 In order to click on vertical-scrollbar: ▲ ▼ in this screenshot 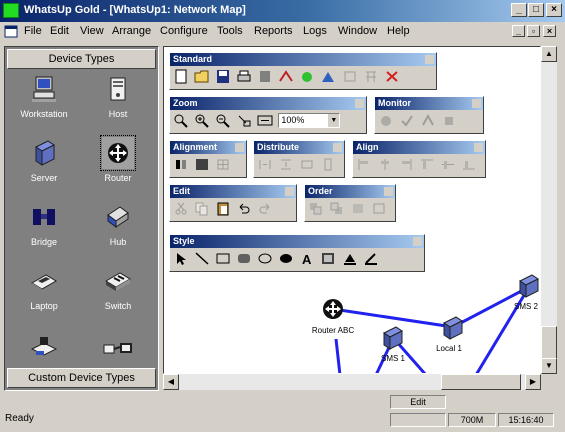, I will do `click(549, 210)`.